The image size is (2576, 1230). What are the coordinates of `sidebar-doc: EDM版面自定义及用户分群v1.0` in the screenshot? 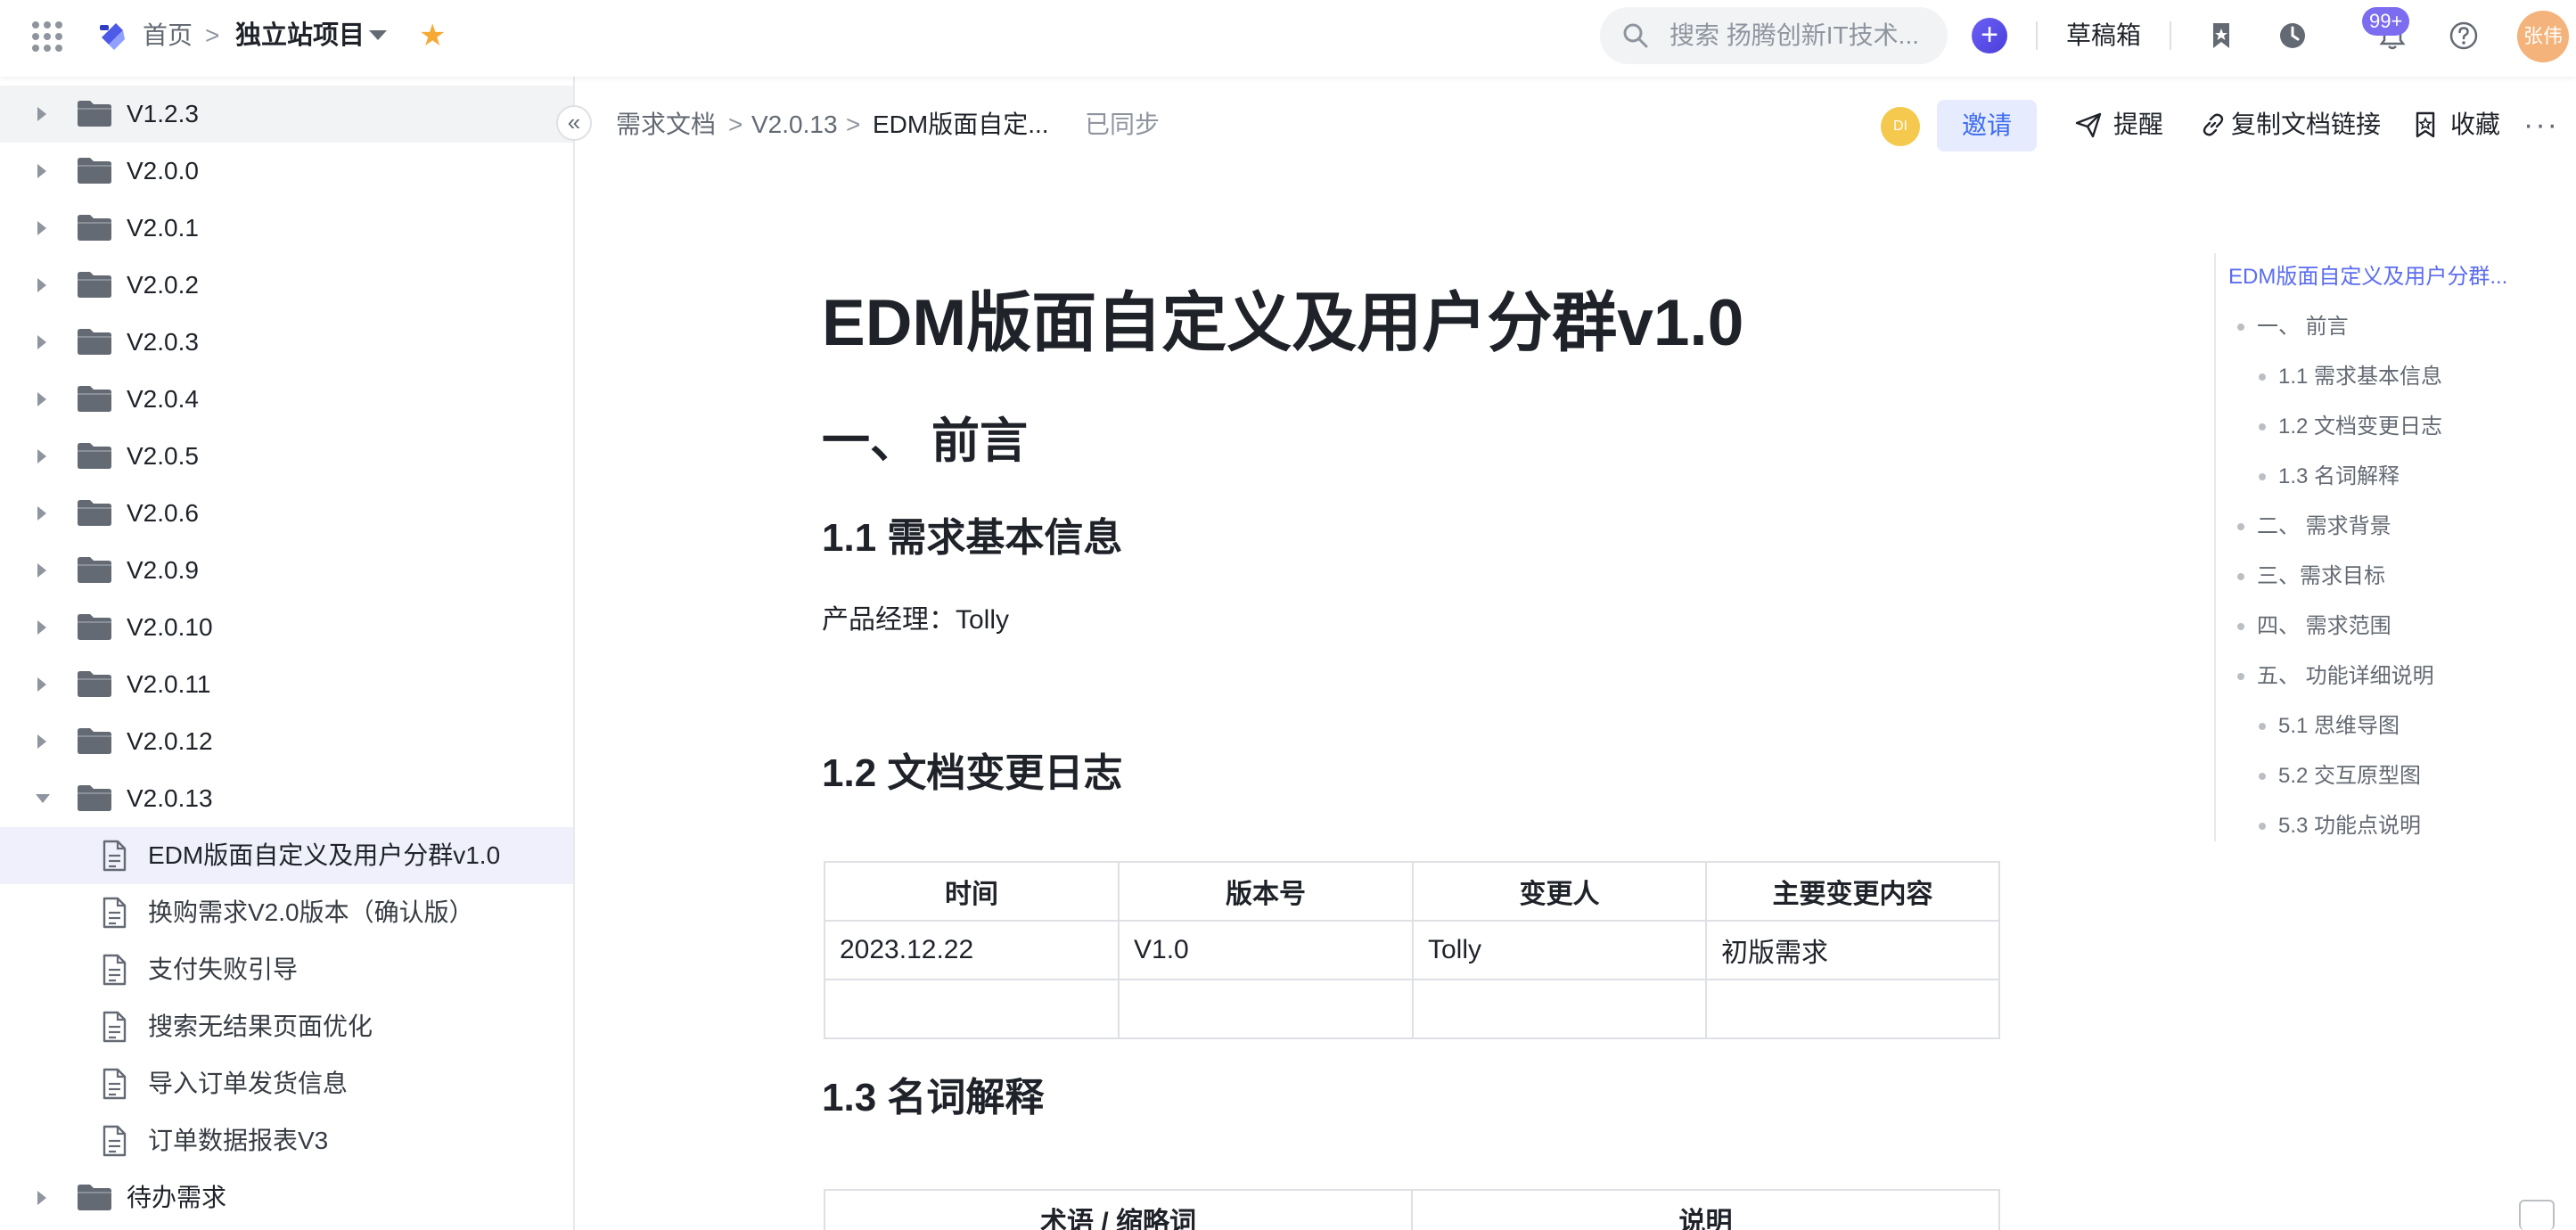 It's located at (286, 855).